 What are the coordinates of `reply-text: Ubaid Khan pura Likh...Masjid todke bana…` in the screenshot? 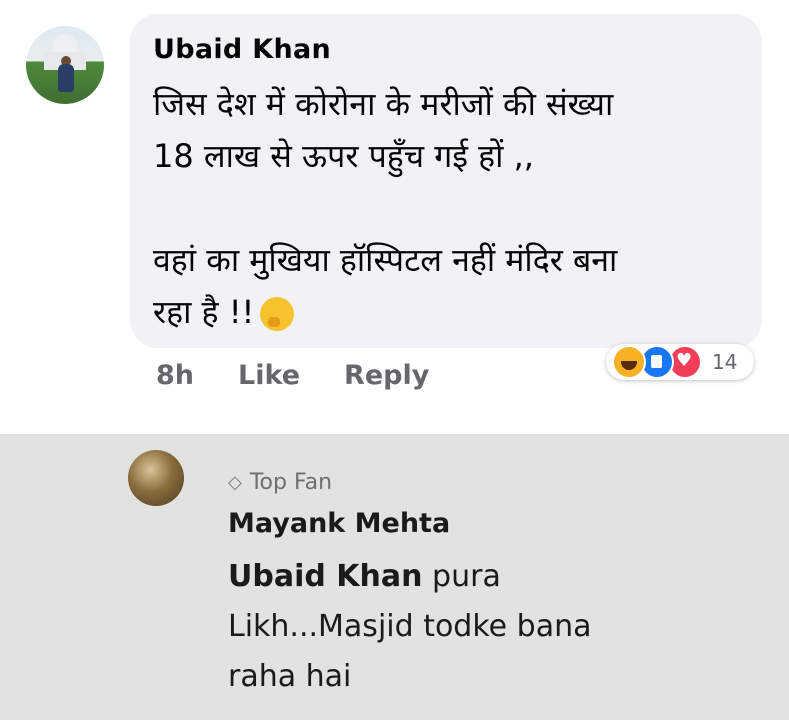 It's located at (488, 627).